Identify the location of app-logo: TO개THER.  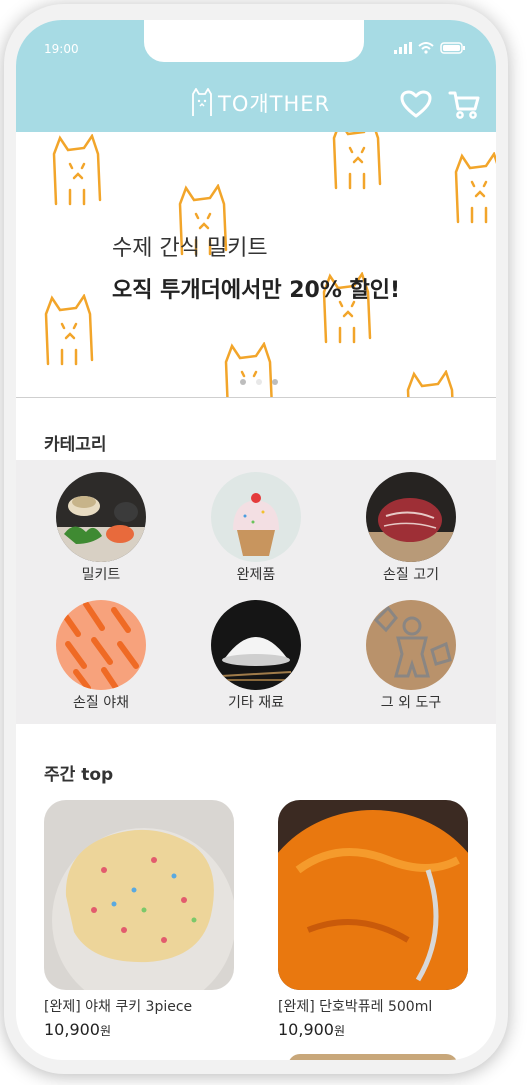
(260, 103).